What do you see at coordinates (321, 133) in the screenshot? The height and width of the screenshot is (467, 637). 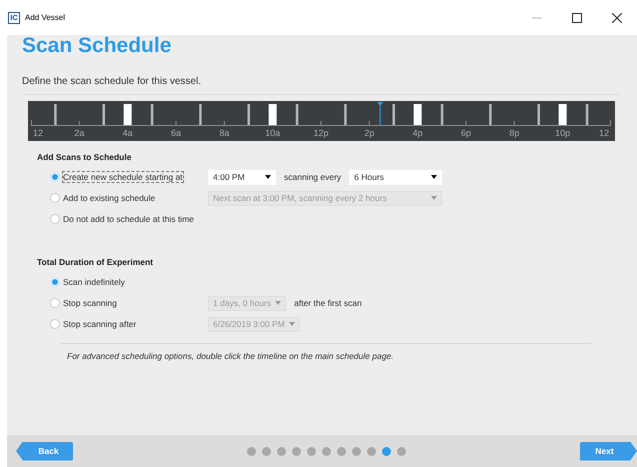 I see `hour-label: 12p` at bounding box center [321, 133].